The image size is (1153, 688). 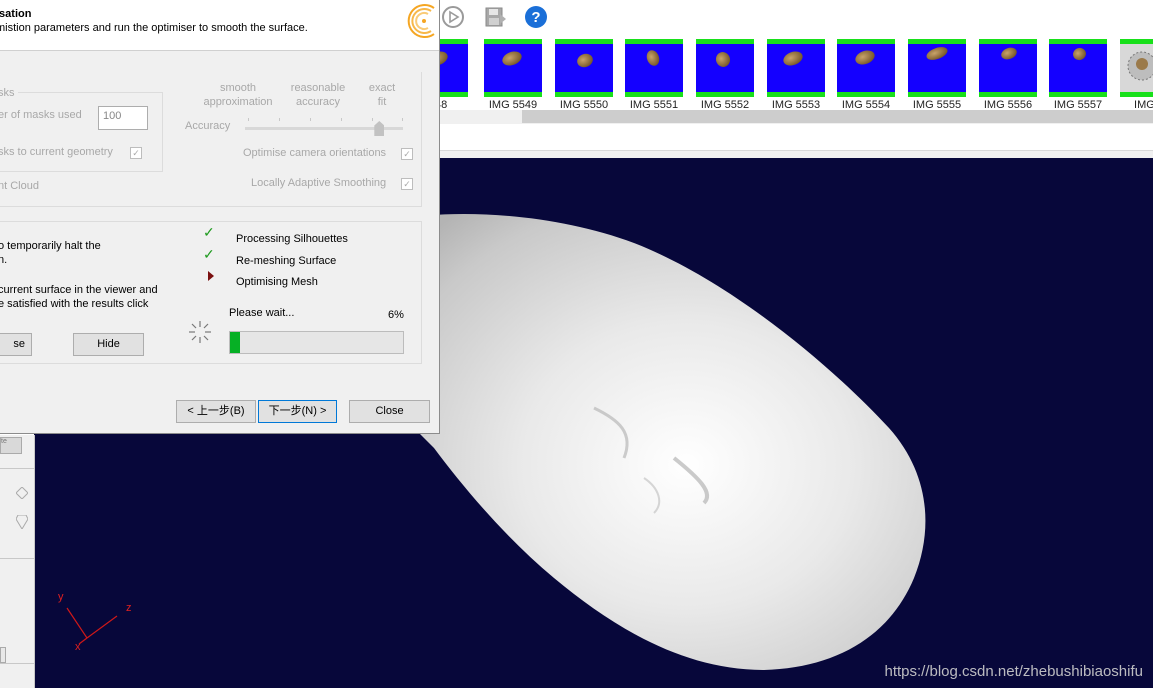 What do you see at coordinates (297, 411) in the screenshot?
I see `next-button: 下一步(N) >` at bounding box center [297, 411].